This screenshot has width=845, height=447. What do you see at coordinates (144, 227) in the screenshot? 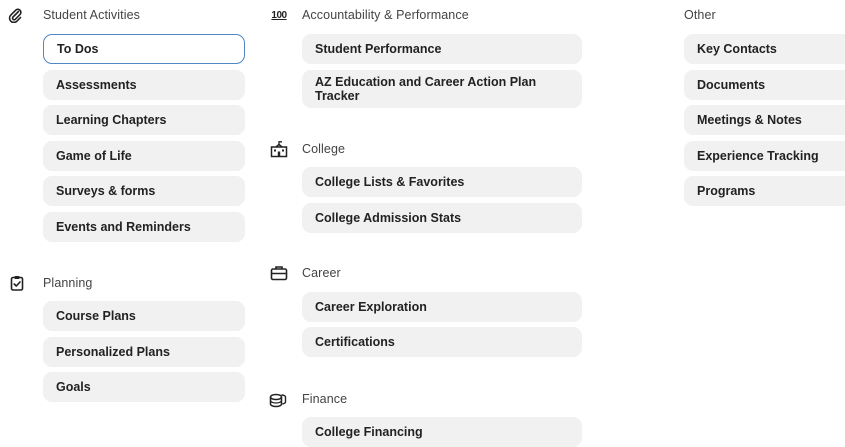
I see `menu-item-events-reminders: Events and Reminders` at bounding box center [144, 227].